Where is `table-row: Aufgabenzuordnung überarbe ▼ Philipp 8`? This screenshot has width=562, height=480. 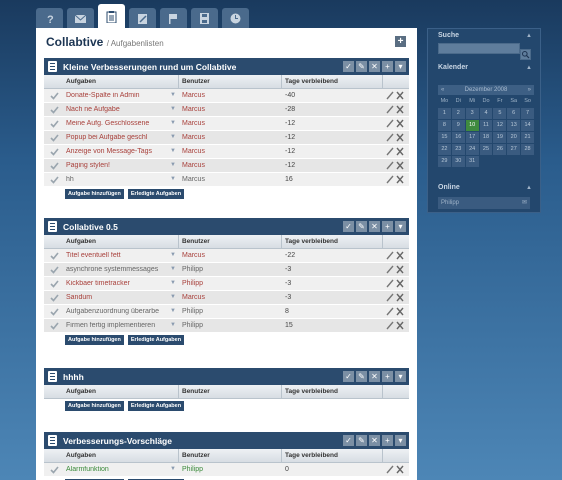 table-row: Aufgabenzuordnung überarbe ▼ Philipp 8 is located at coordinates (226, 312).